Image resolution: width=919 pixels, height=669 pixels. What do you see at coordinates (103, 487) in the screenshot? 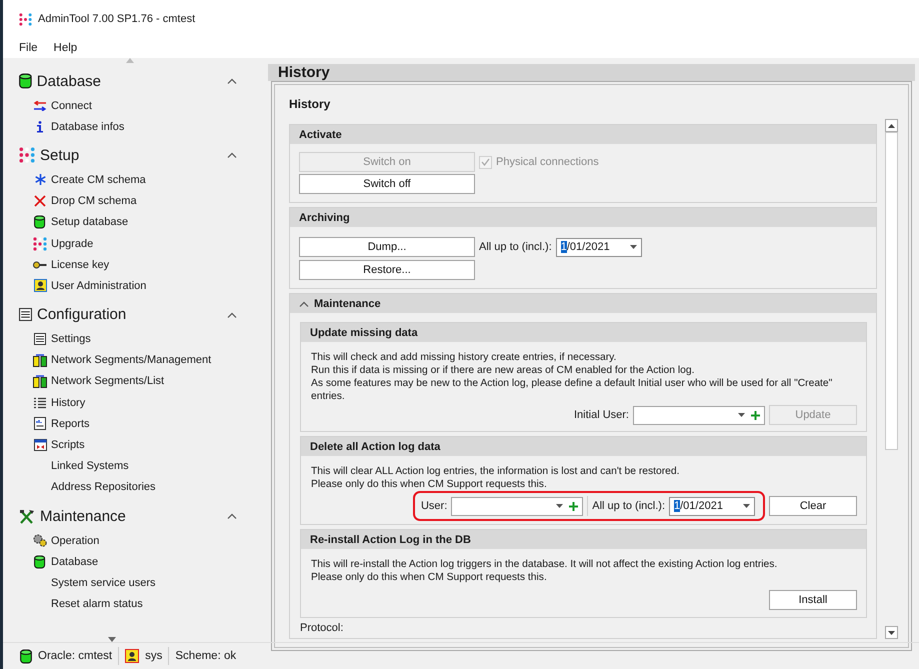
I see `sidebar-item: Address Repositories` at bounding box center [103, 487].